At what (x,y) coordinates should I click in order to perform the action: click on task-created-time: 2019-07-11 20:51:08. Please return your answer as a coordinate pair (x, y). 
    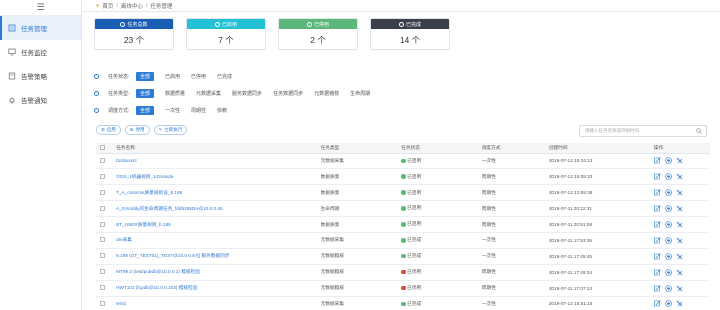
    Looking at the image, I should click on (601, 224).